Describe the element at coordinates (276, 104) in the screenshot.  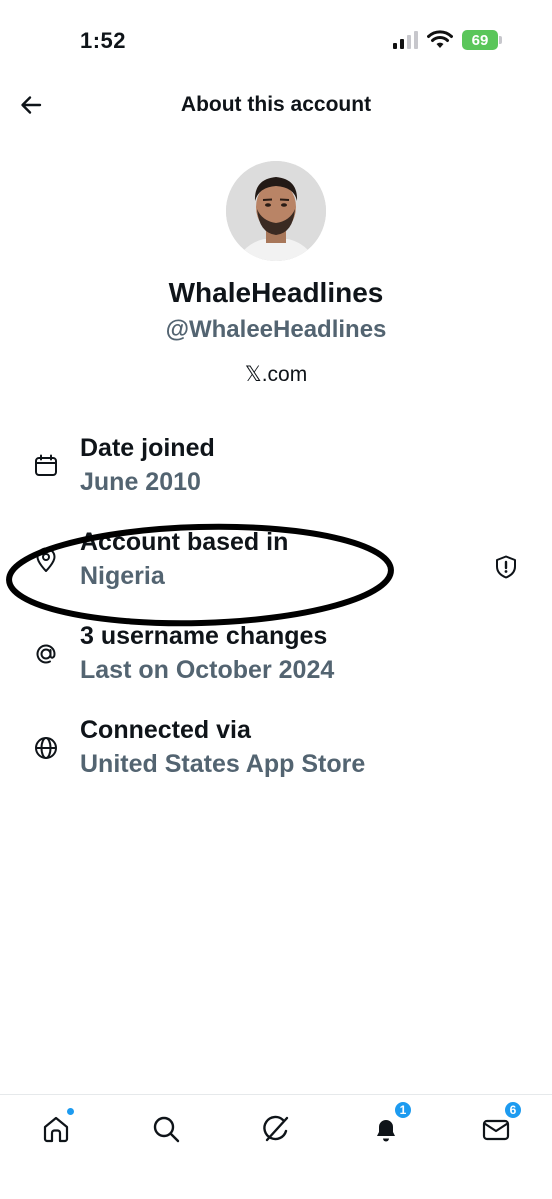
I see `page-title: About this account` at that location.